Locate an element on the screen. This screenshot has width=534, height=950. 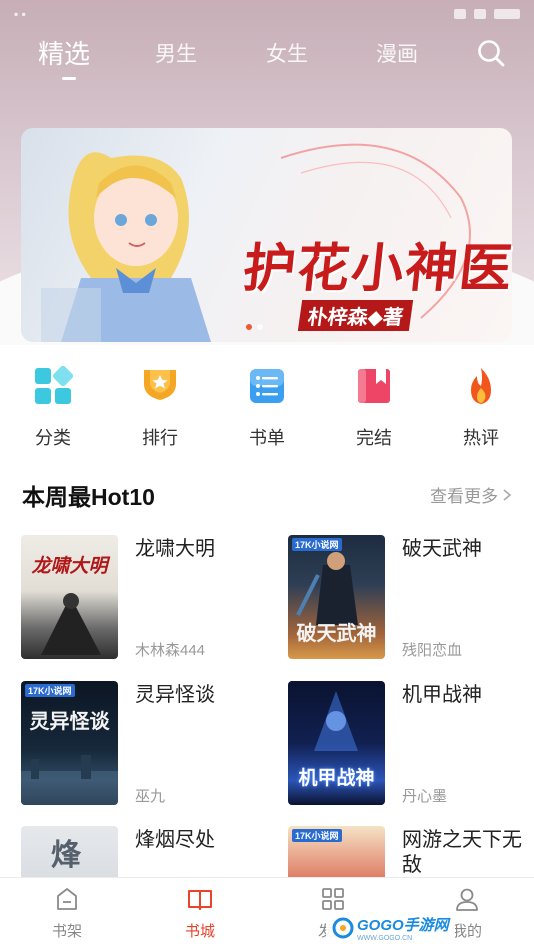
book-cover: 机甲战神 is located at coordinates (336, 743).